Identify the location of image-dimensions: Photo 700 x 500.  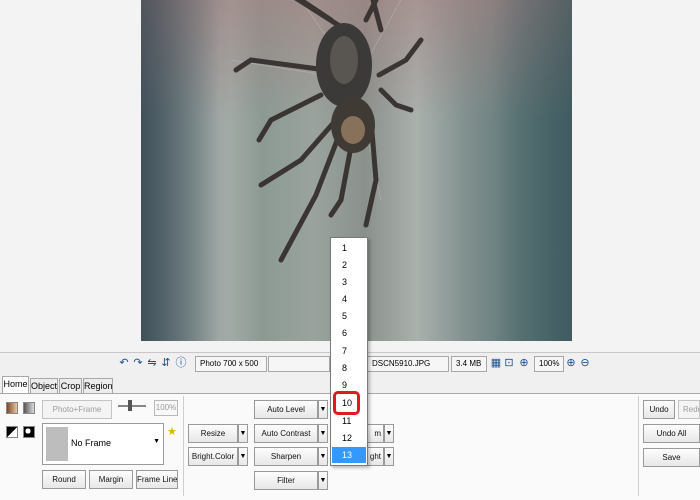
(231, 364).